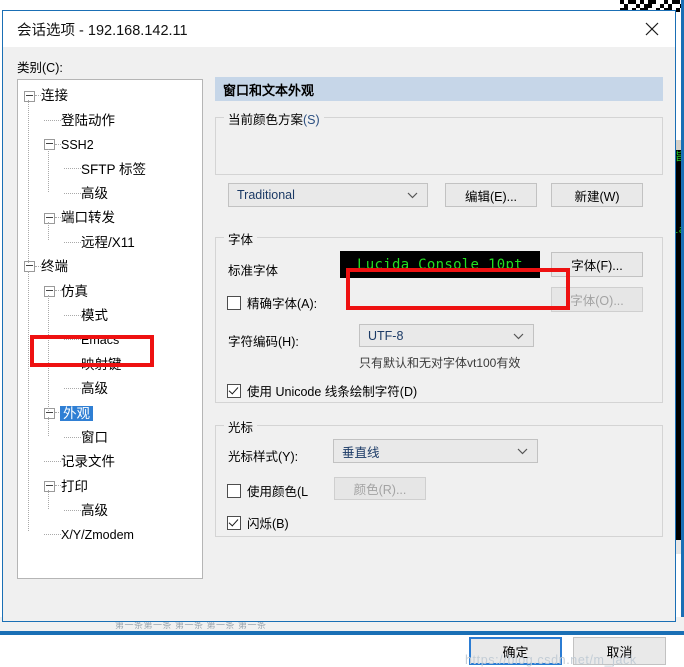 This screenshot has width=684, height=667. Describe the element at coordinates (386, 335) in the screenshot. I see `charset-value: UTF-8` at that location.